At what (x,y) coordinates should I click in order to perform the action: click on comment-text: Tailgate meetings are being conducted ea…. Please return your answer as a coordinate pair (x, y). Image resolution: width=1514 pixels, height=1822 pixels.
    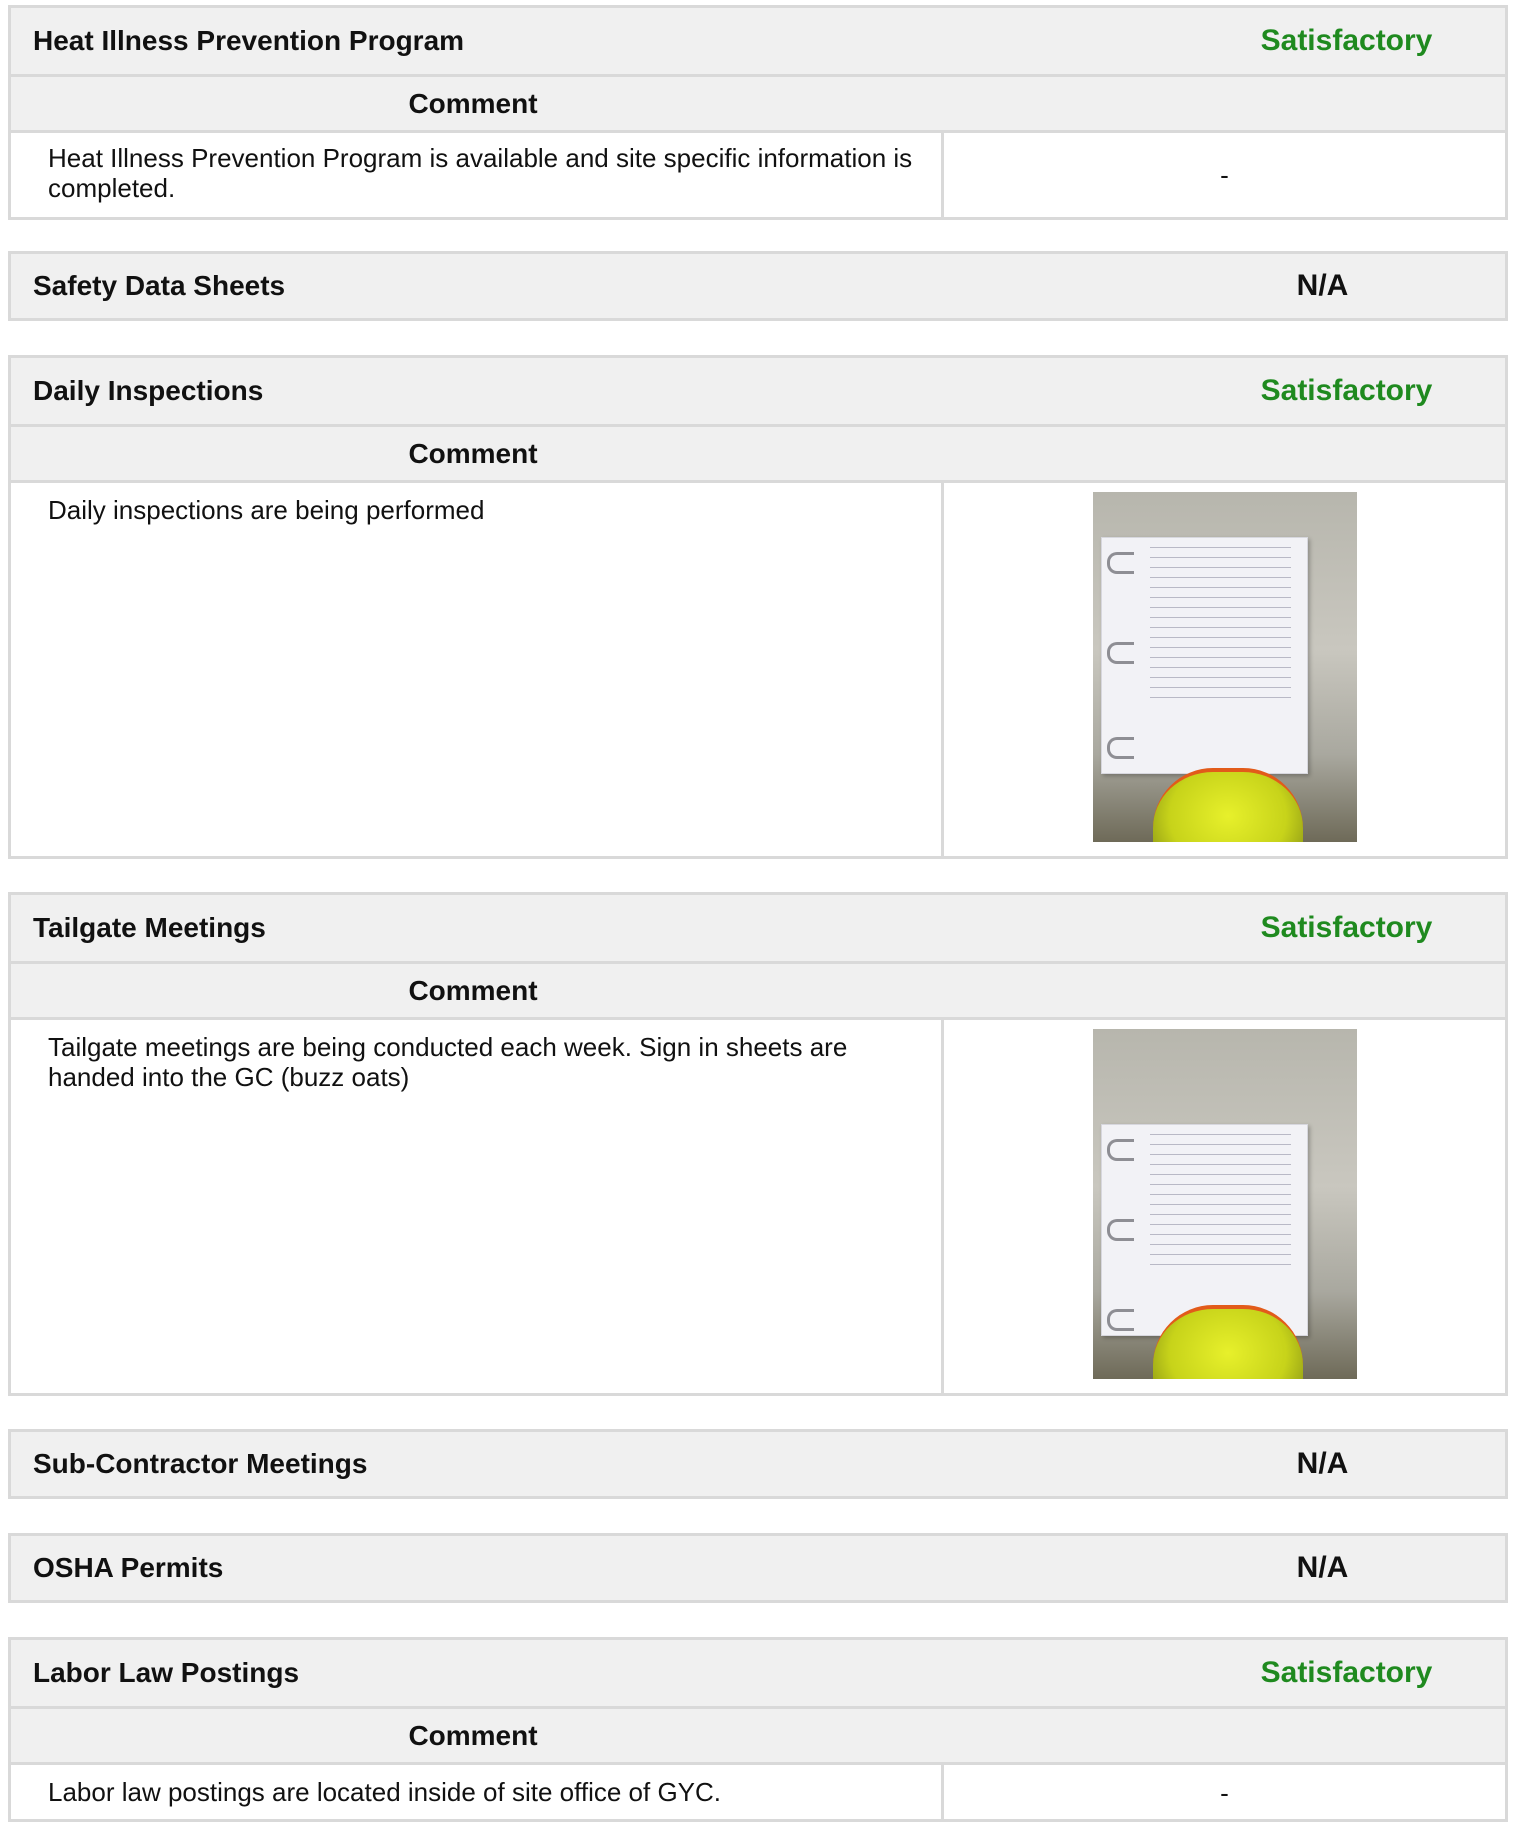
    Looking at the image, I should click on (477, 1206).